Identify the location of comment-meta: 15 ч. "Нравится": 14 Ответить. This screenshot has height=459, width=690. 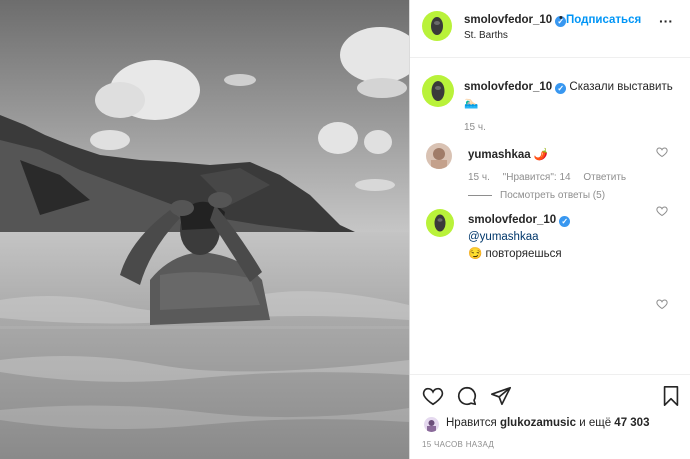
(552, 177).